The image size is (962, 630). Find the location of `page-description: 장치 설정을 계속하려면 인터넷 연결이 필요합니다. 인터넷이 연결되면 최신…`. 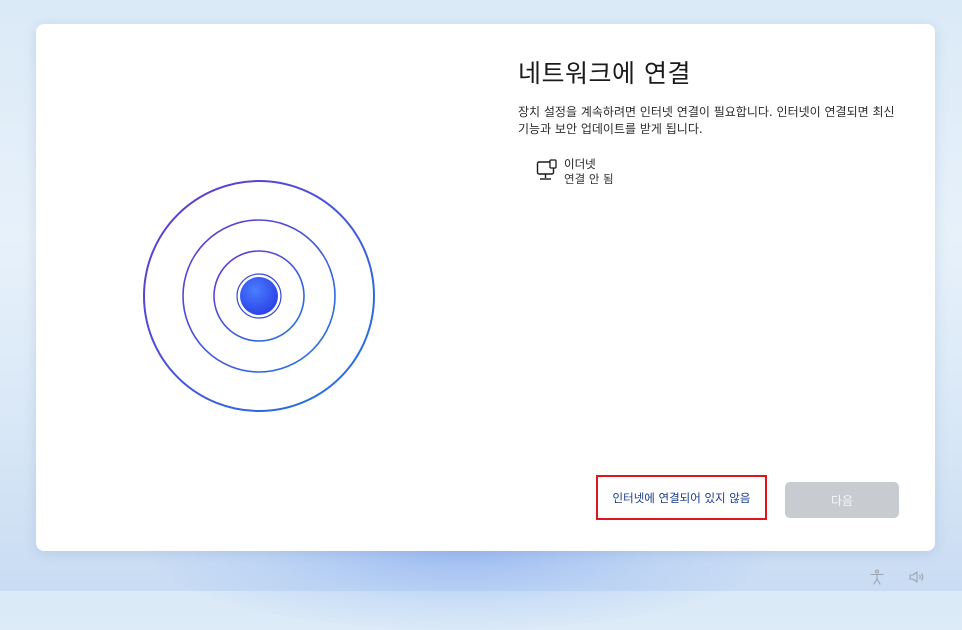

page-description: 장치 설정을 계속하려면 인터넷 연결이 필요합니다. 인터넷이 연결되면 최신… is located at coordinates (706, 120).